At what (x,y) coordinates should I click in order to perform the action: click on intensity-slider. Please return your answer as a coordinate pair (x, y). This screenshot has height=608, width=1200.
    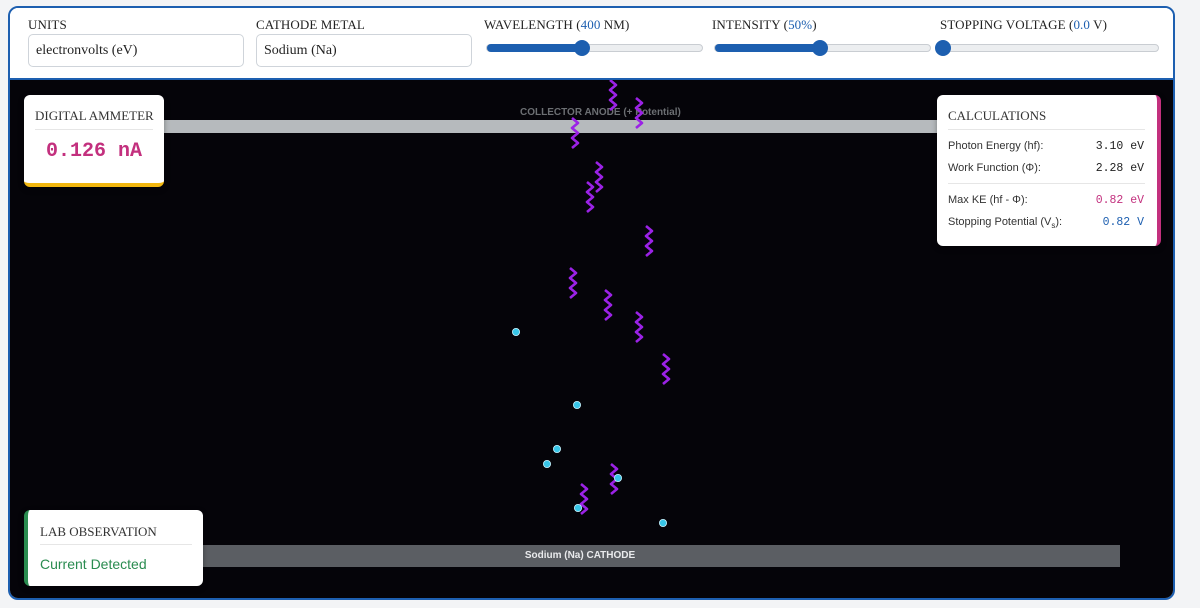
    Looking at the image, I should click on (822, 48).